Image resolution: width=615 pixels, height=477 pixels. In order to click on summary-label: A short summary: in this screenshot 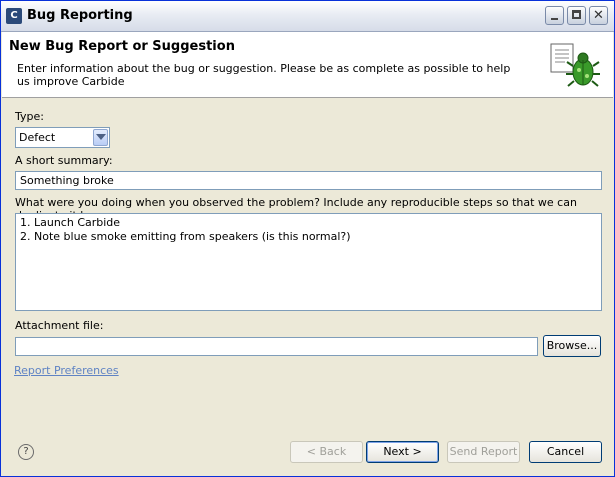, I will do `click(64, 160)`.